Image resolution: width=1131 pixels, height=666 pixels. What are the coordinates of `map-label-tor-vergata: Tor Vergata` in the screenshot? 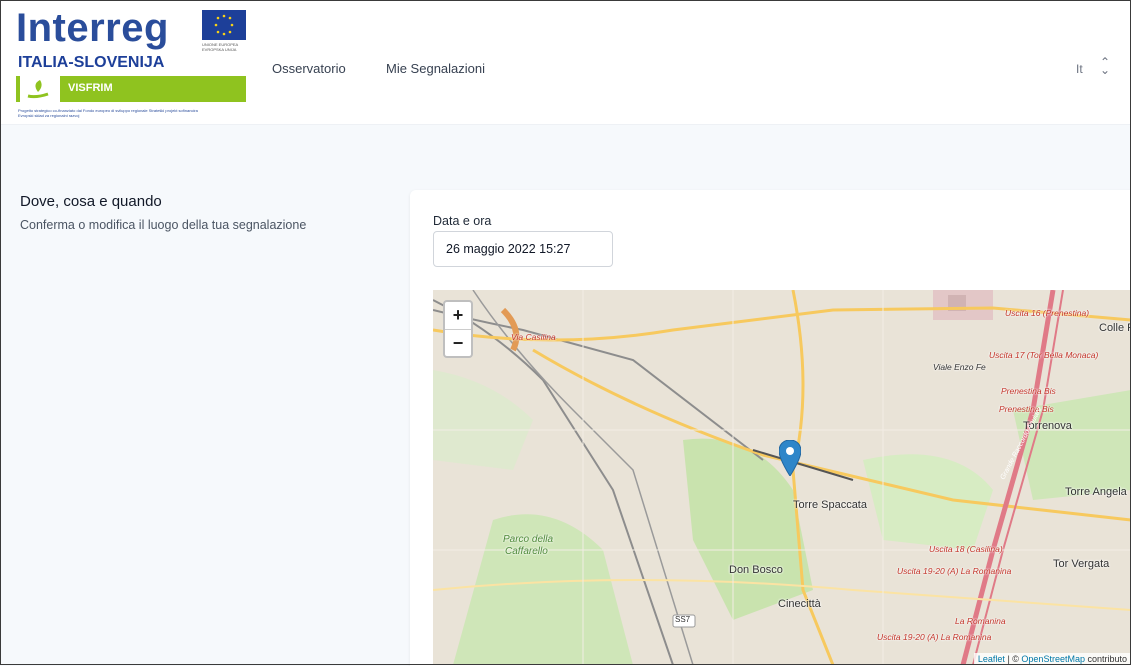 It's located at (1081, 564).